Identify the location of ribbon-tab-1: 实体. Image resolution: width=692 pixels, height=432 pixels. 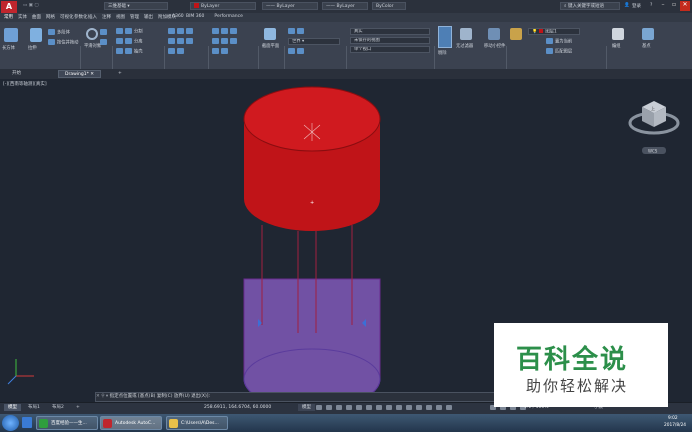
(22, 17).